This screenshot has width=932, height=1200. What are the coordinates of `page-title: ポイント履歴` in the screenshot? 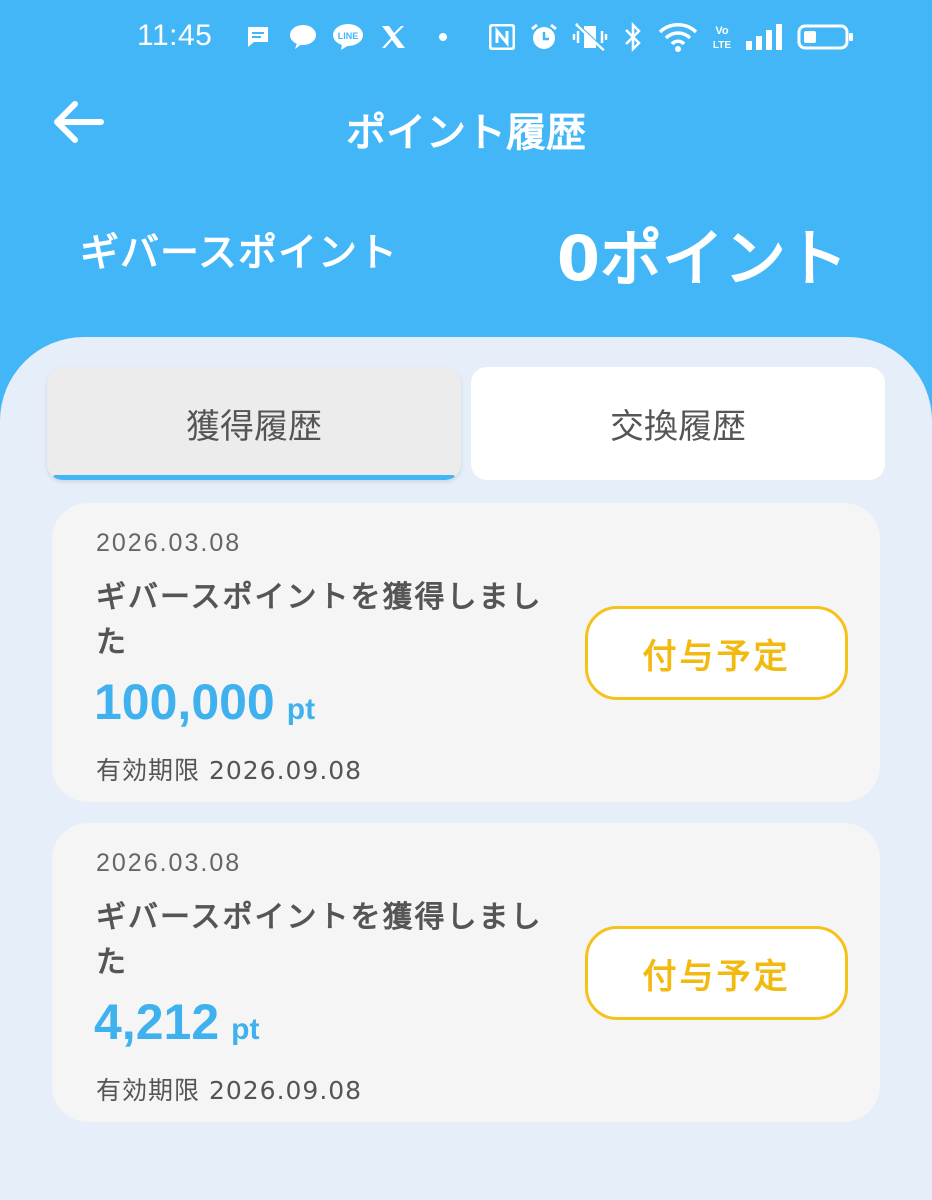 It's located at (466, 133).